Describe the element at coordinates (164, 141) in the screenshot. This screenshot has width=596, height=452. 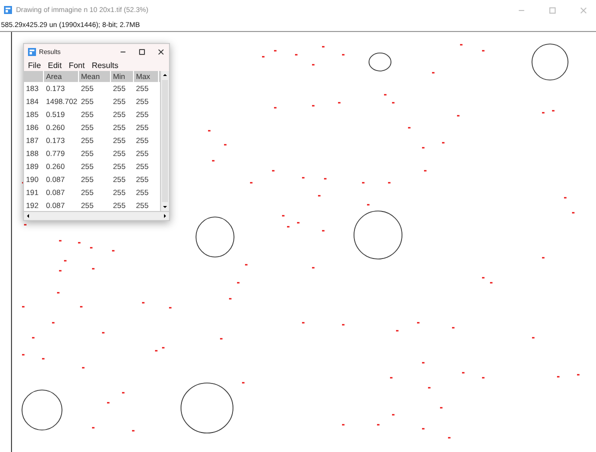
I see `vertical-scrollbar` at that location.